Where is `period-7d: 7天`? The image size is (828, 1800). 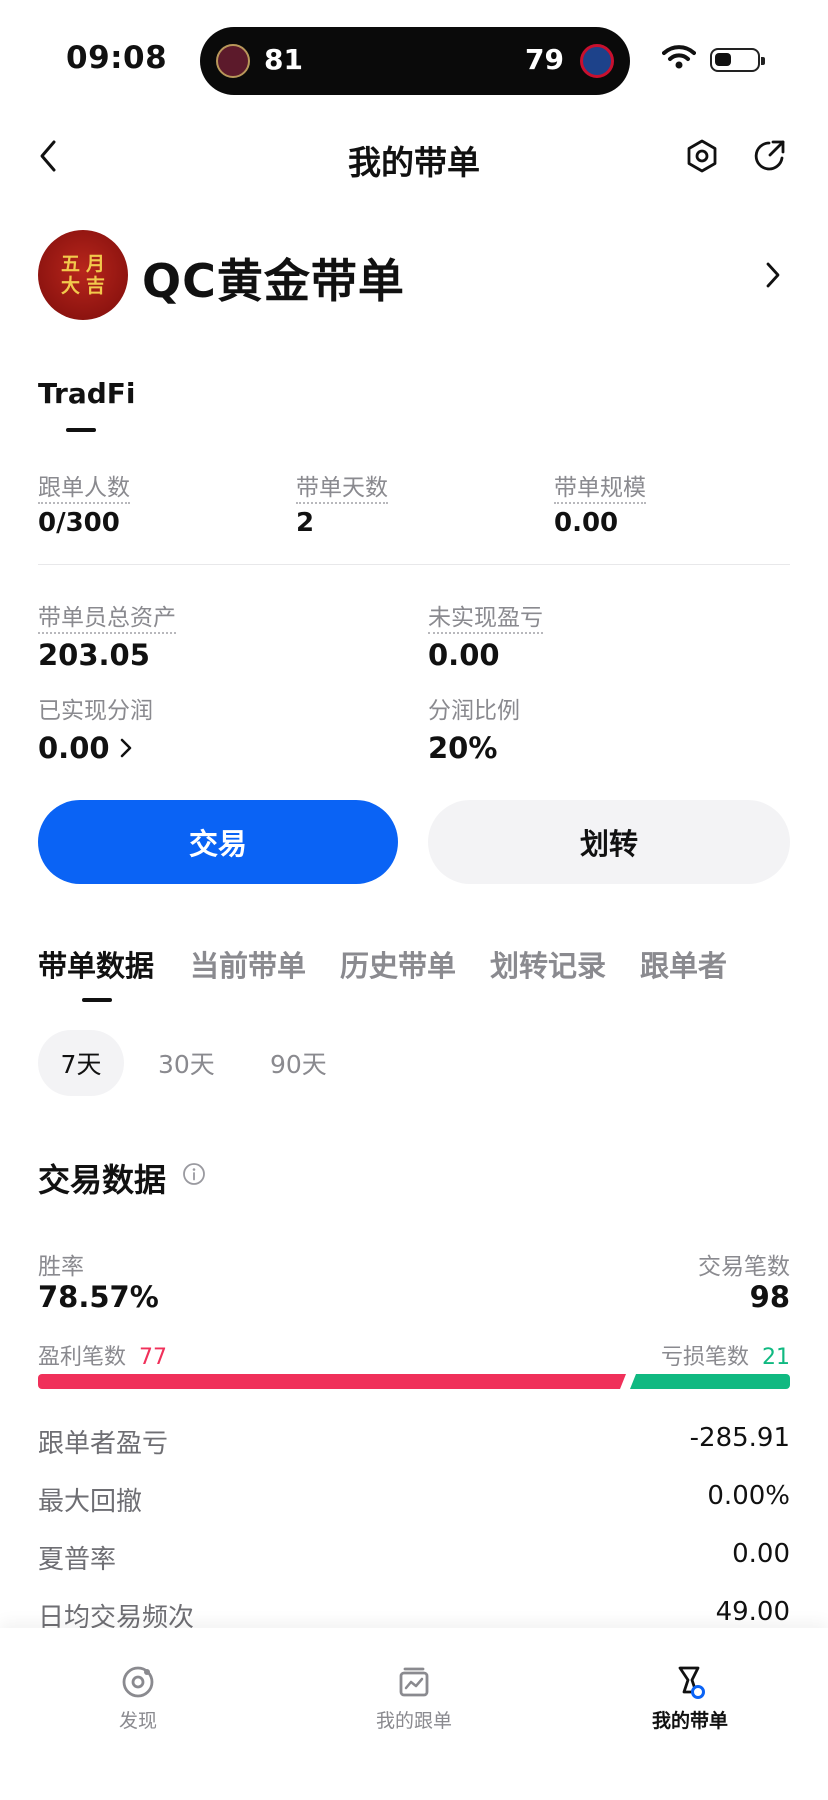 period-7d: 7天 is located at coordinates (81, 1063).